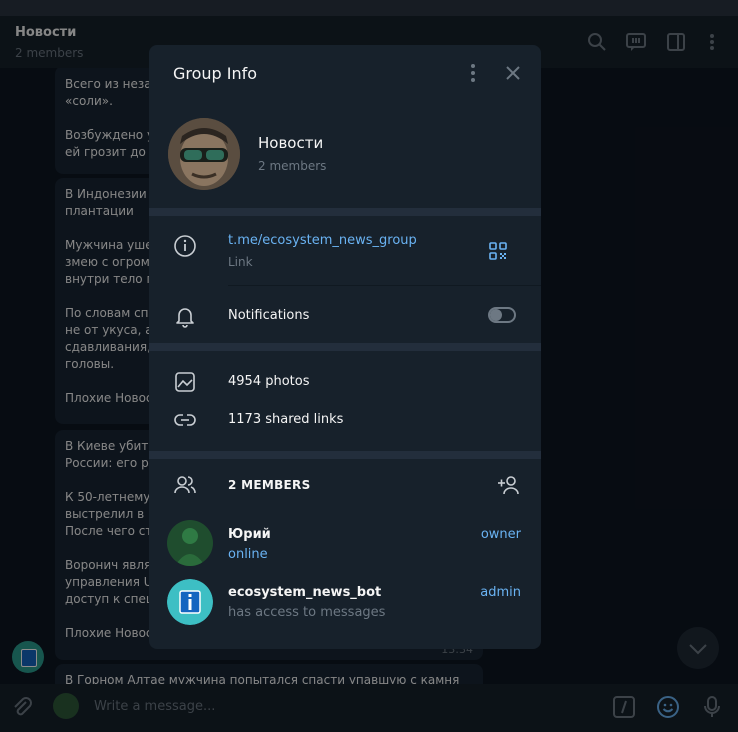  Describe the element at coordinates (240, 262) in the screenshot. I see `group-link-label: Link` at that location.